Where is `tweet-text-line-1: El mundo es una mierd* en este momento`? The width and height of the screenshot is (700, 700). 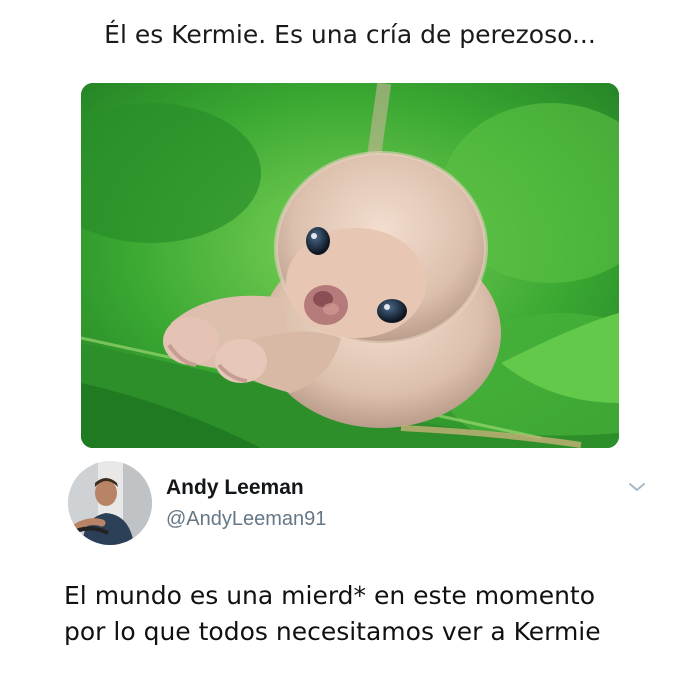 tweet-text-line-1: El mundo es una mierd* en este momento is located at coordinates (330, 595).